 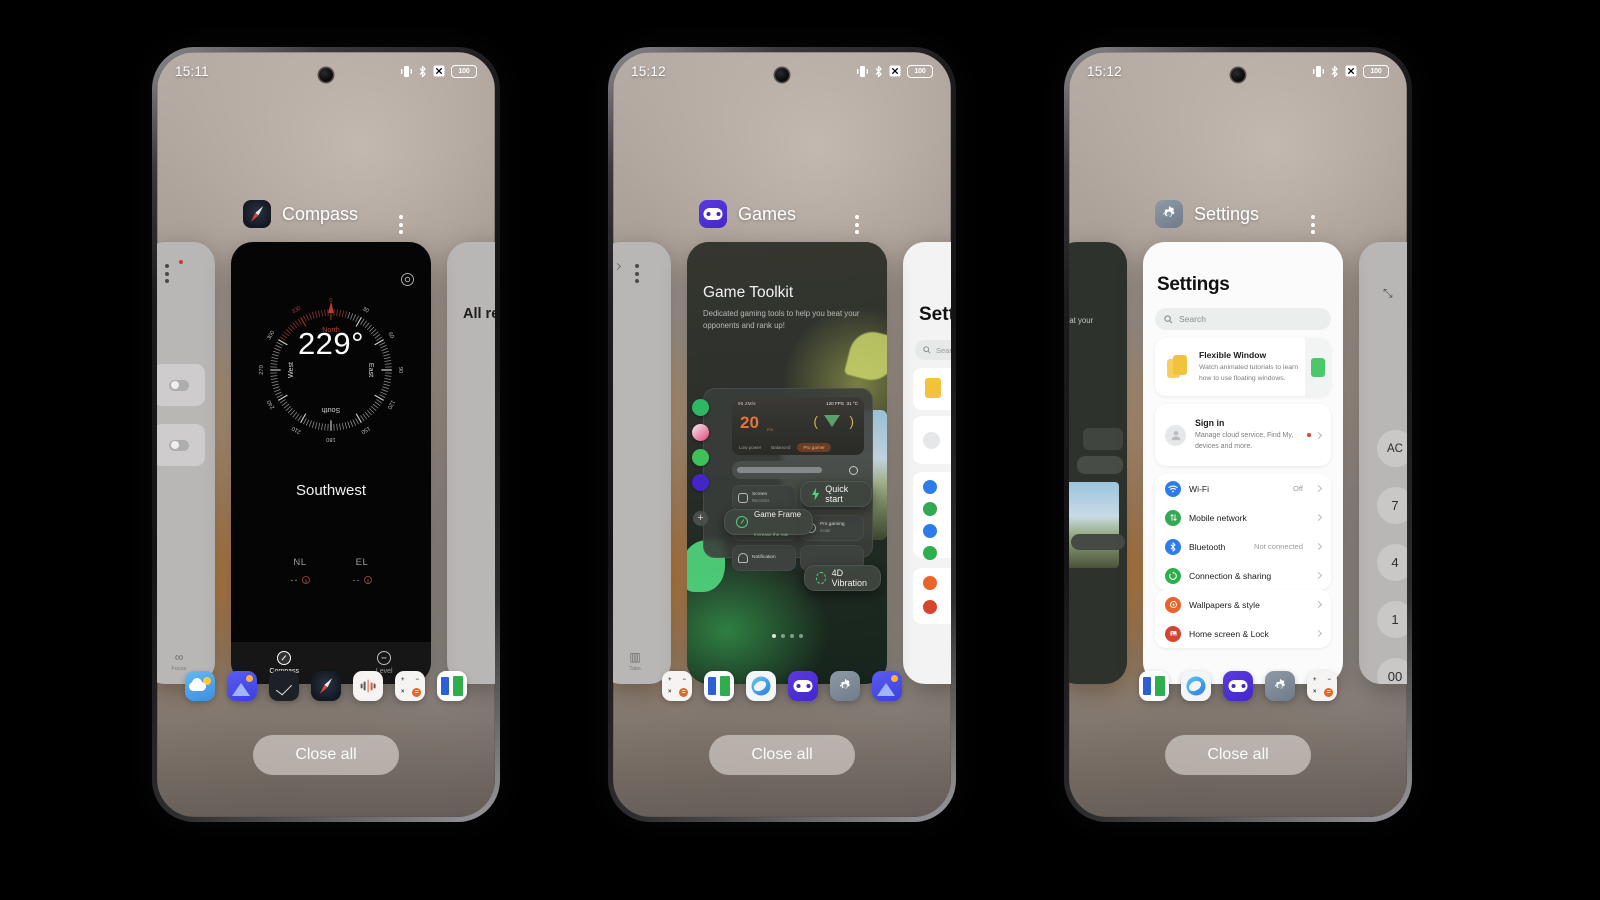 I want to click on sign-in-card, so click(x=932, y=440).